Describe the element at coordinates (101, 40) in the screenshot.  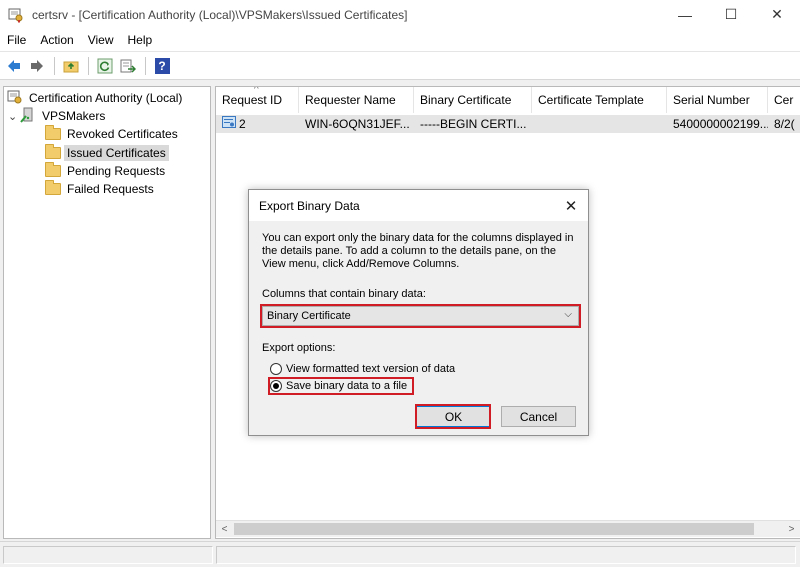
I see `menu-view: View` at that location.